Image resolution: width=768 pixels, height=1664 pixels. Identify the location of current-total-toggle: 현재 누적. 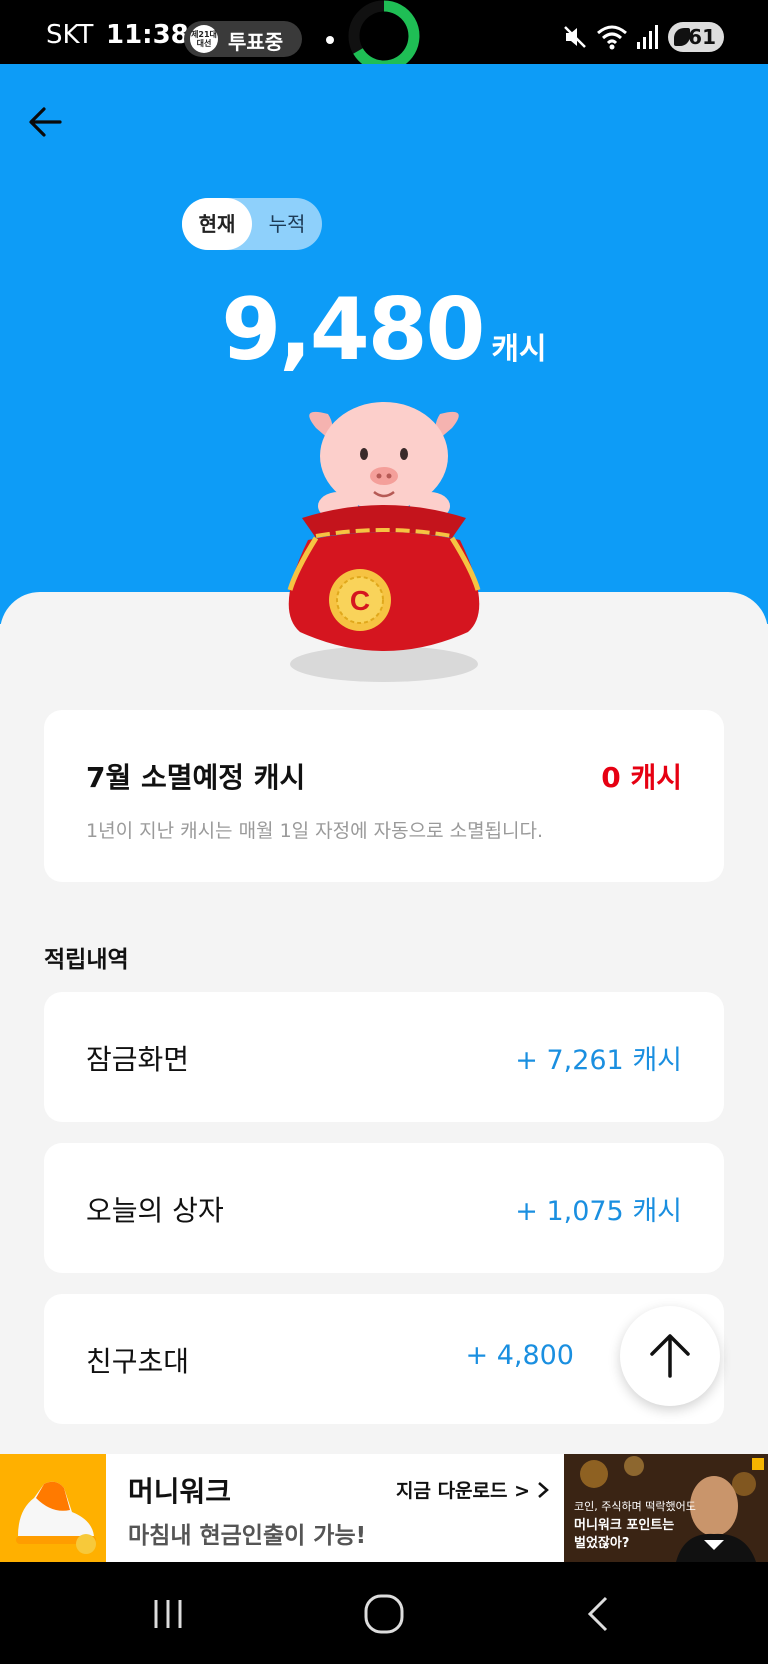
(252, 224).